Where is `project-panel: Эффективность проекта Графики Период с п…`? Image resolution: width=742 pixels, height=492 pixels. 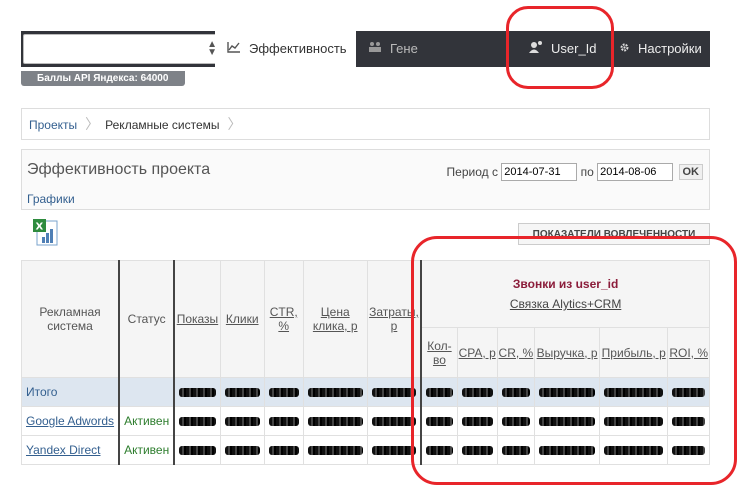
project-panel: Эффективность проекта Графики Период с п… is located at coordinates (365, 179).